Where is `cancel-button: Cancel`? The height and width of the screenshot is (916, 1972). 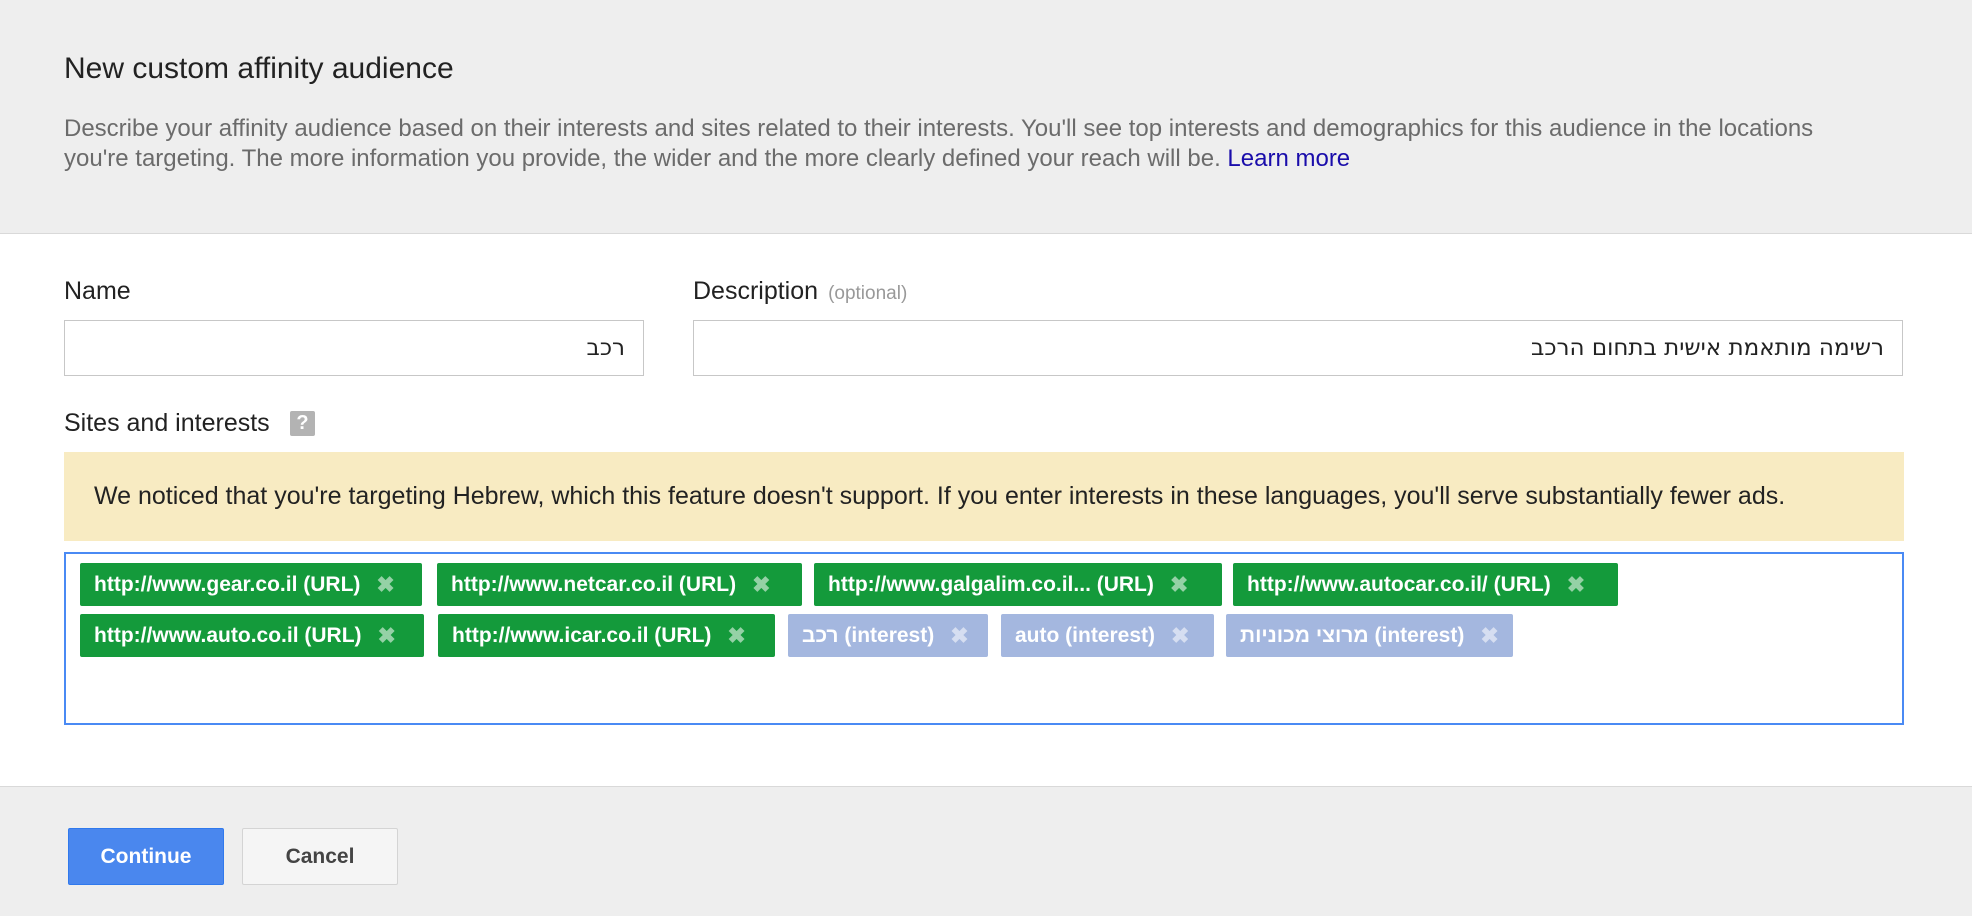 cancel-button: Cancel is located at coordinates (320, 856).